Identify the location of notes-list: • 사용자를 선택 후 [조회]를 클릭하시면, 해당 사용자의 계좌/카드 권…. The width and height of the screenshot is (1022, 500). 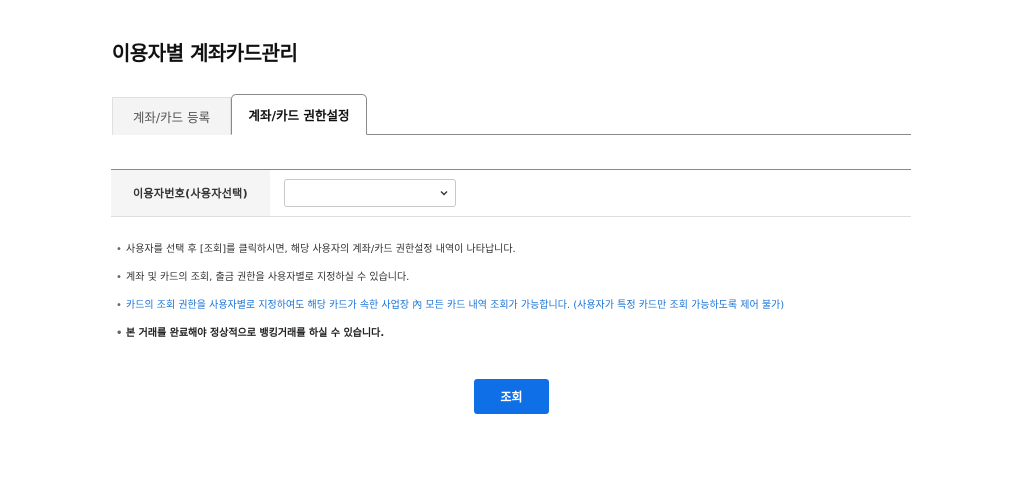
(450, 299).